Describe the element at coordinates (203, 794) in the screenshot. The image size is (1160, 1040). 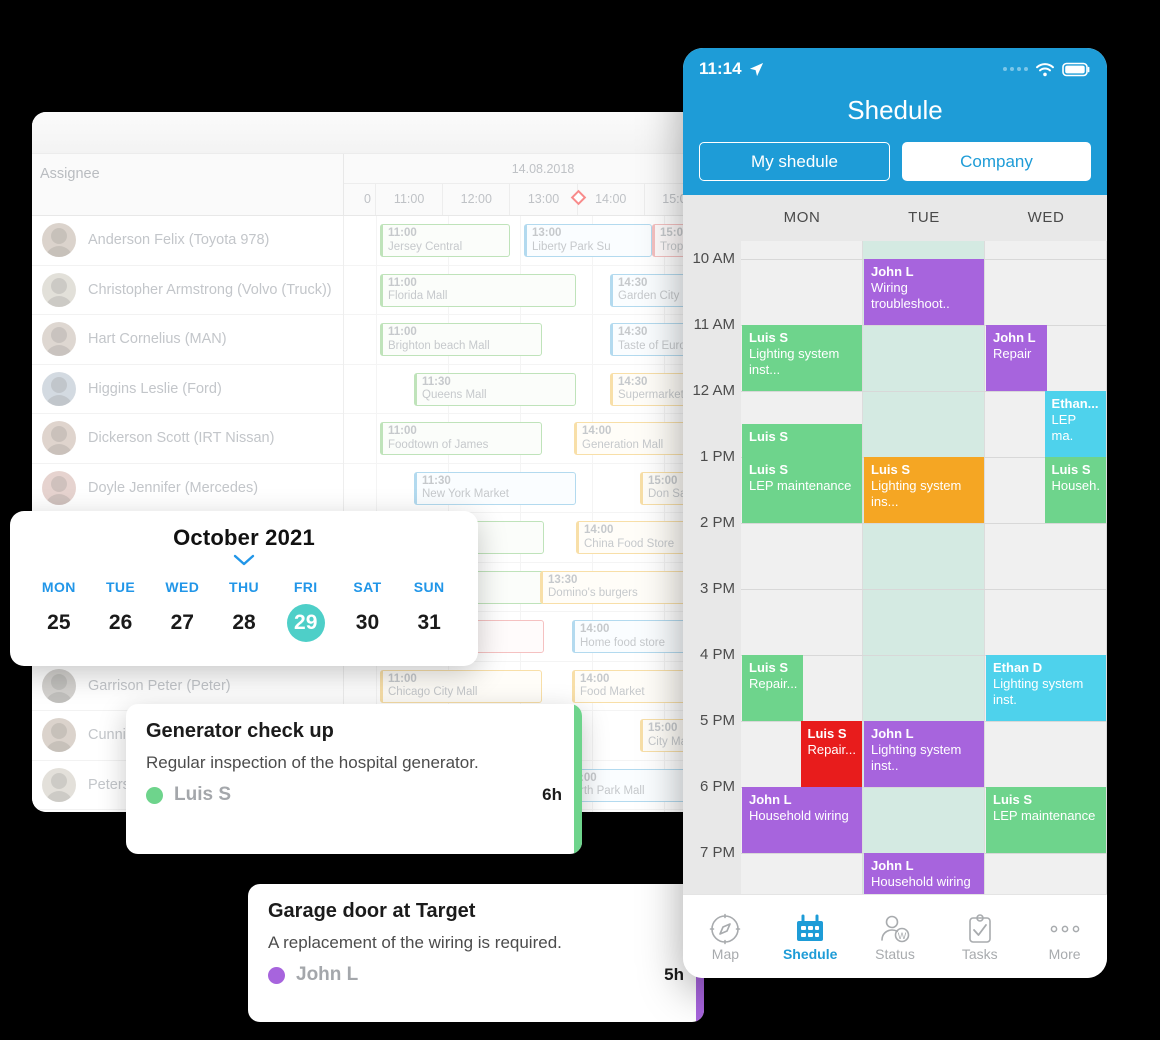
I see `task-assignee: Luis S` at that location.